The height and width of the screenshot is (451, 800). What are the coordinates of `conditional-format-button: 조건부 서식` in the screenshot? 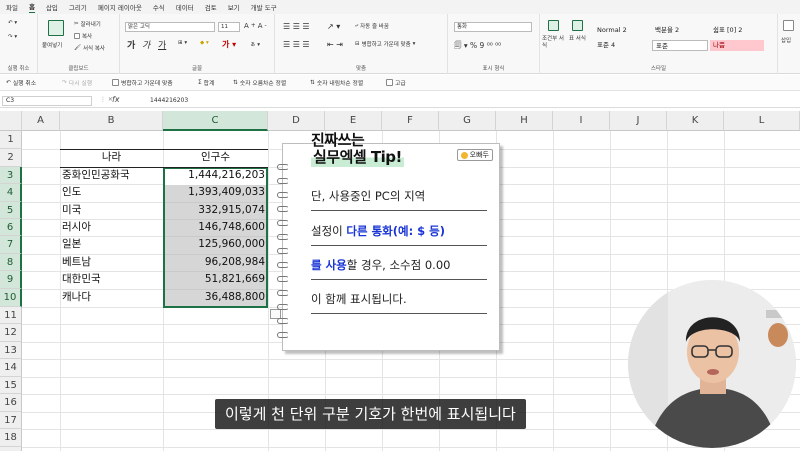 It's located at (554, 43).